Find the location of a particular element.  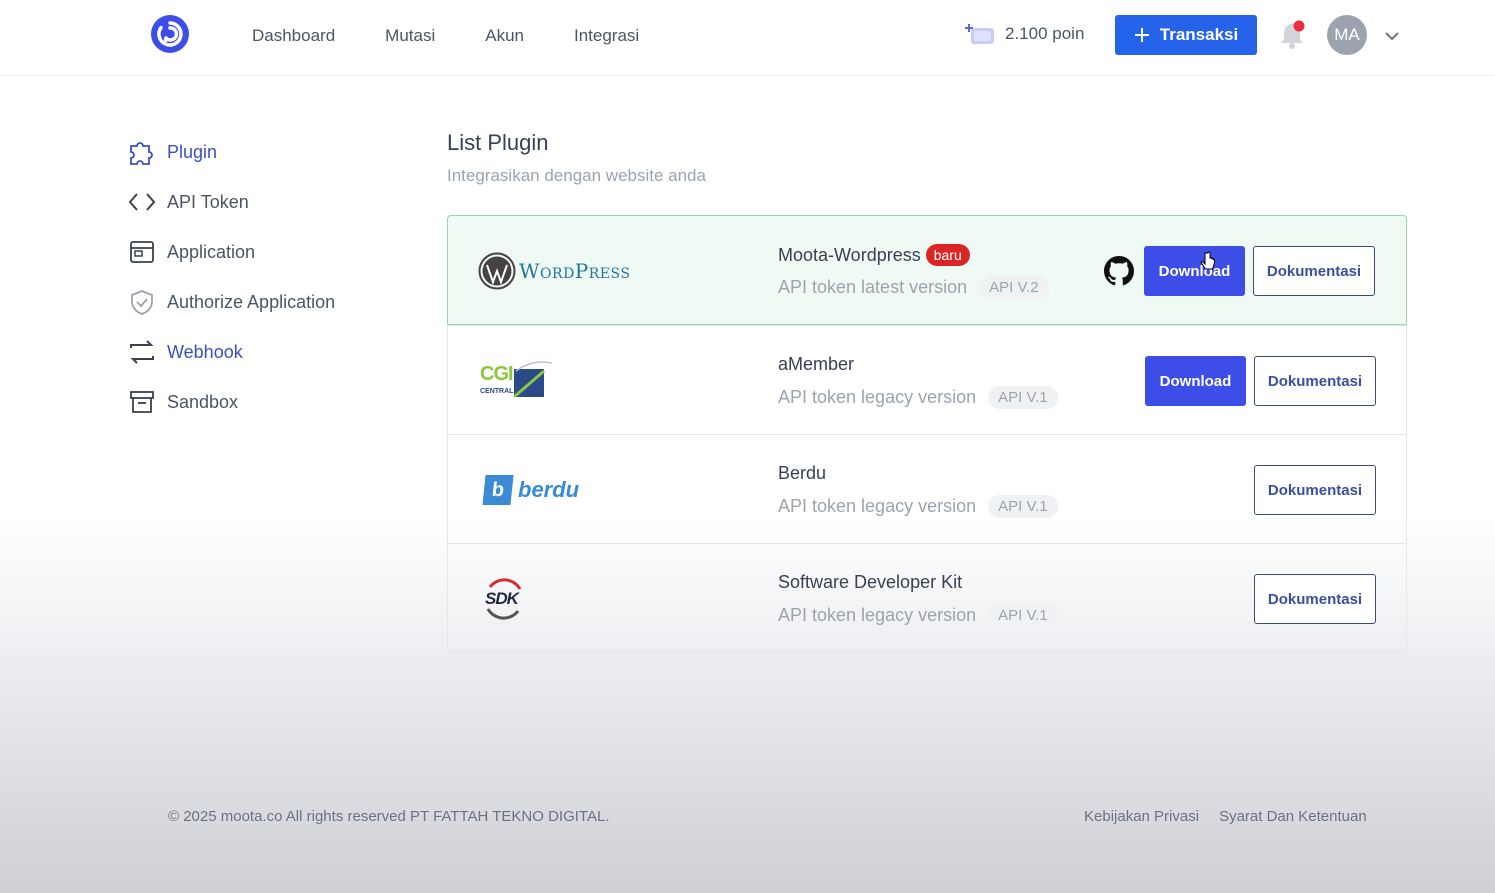

plugin-name: Software Developer Kit is located at coordinates (870, 582).